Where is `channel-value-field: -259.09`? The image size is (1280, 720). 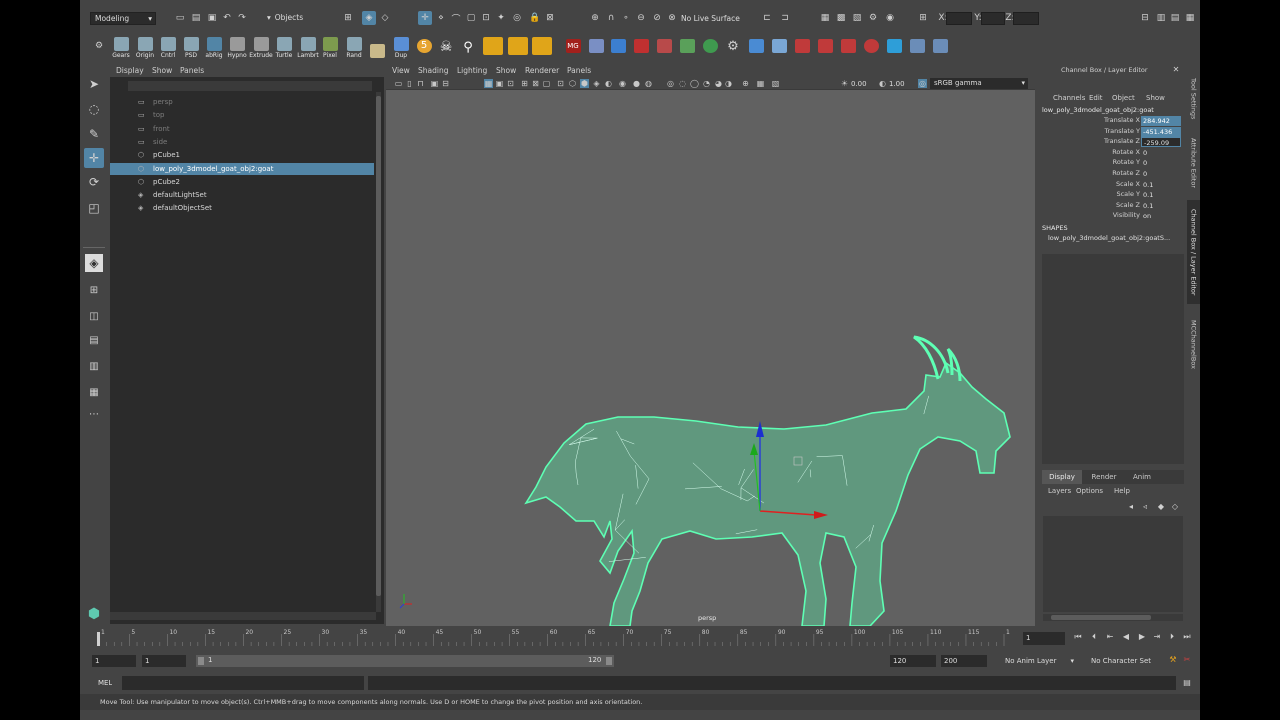 channel-value-field: -259.09 is located at coordinates (1161, 142).